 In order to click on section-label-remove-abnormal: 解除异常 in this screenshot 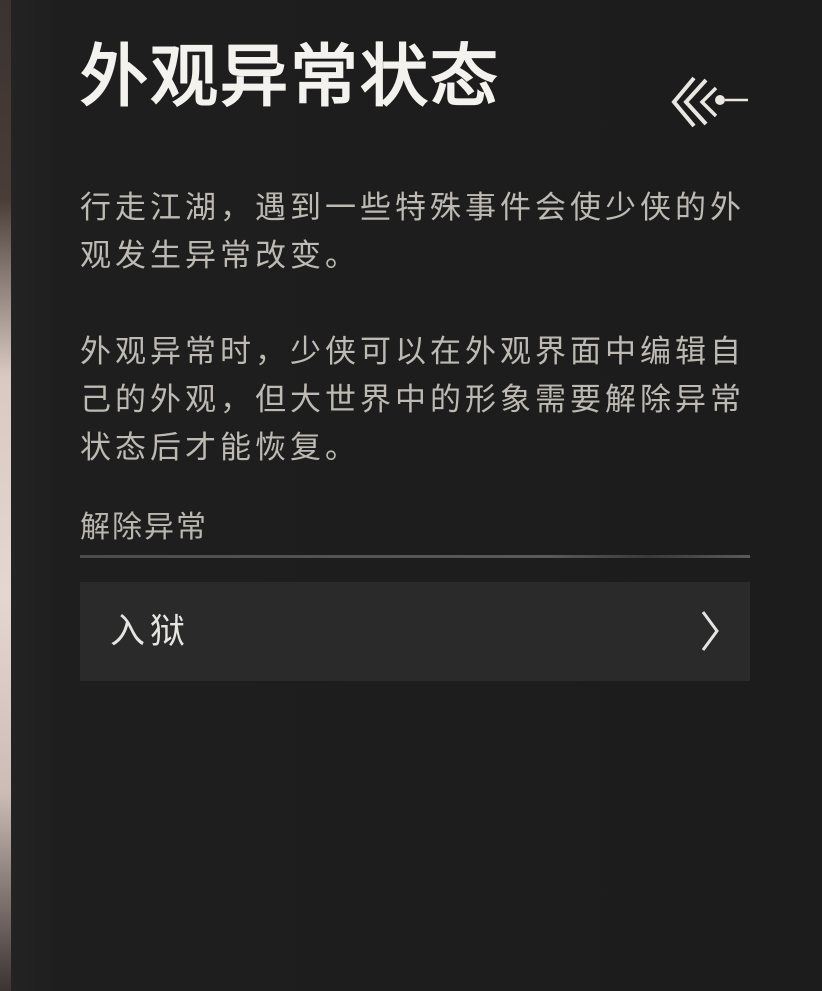, I will do `click(144, 527)`.